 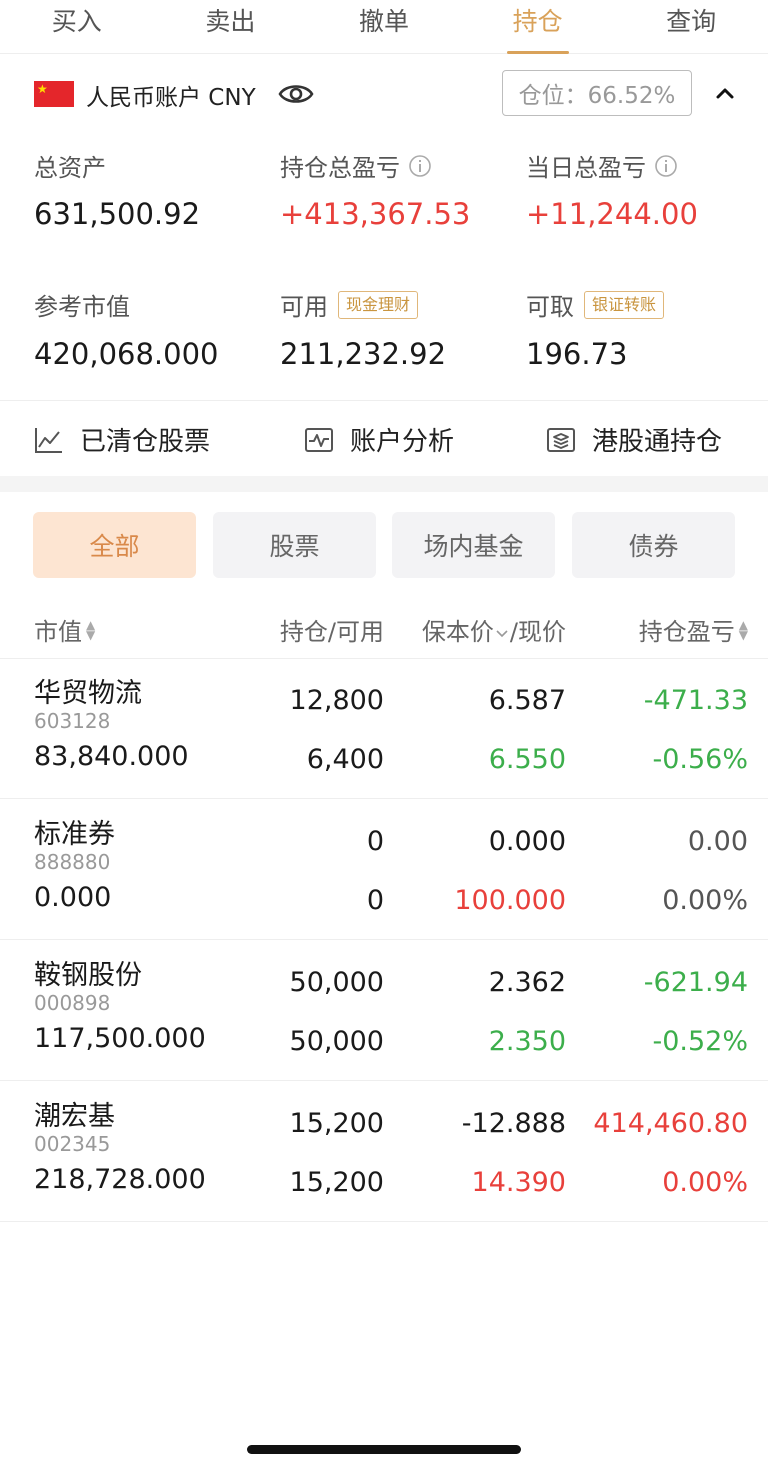 I want to click on market-value: 83,840.000, so click(x=111, y=756).